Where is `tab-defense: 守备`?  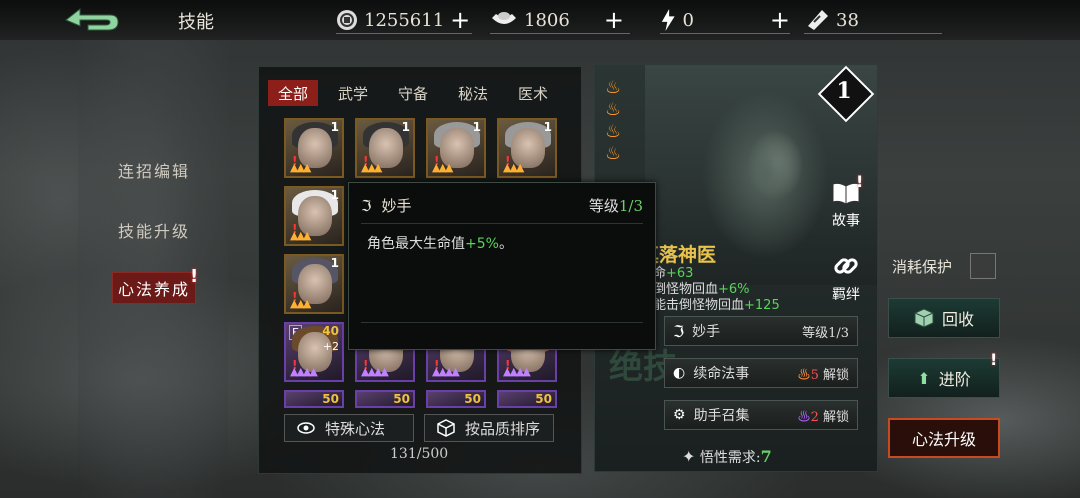
tab-defense: 守备 is located at coordinates (413, 93).